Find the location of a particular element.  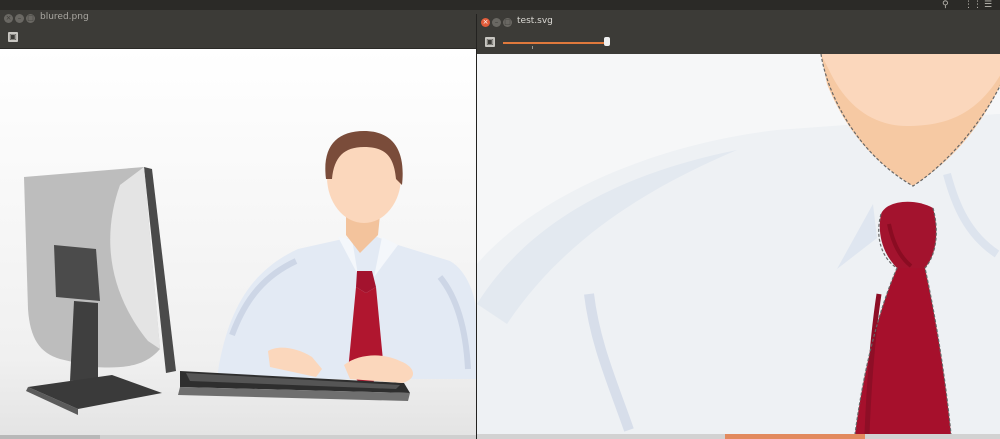

zoom-slider-handle is located at coordinates (607, 41).